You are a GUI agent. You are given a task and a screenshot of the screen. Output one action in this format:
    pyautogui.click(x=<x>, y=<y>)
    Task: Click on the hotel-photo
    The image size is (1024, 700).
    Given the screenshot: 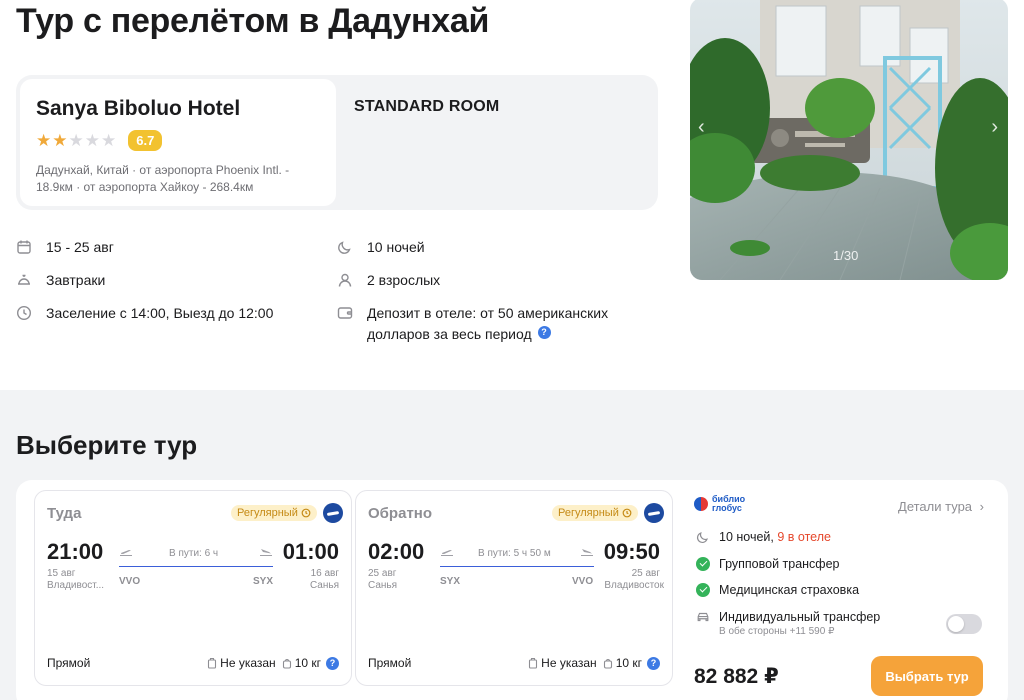 What is the action you would take?
    pyautogui.click(x=849, y=140)
    